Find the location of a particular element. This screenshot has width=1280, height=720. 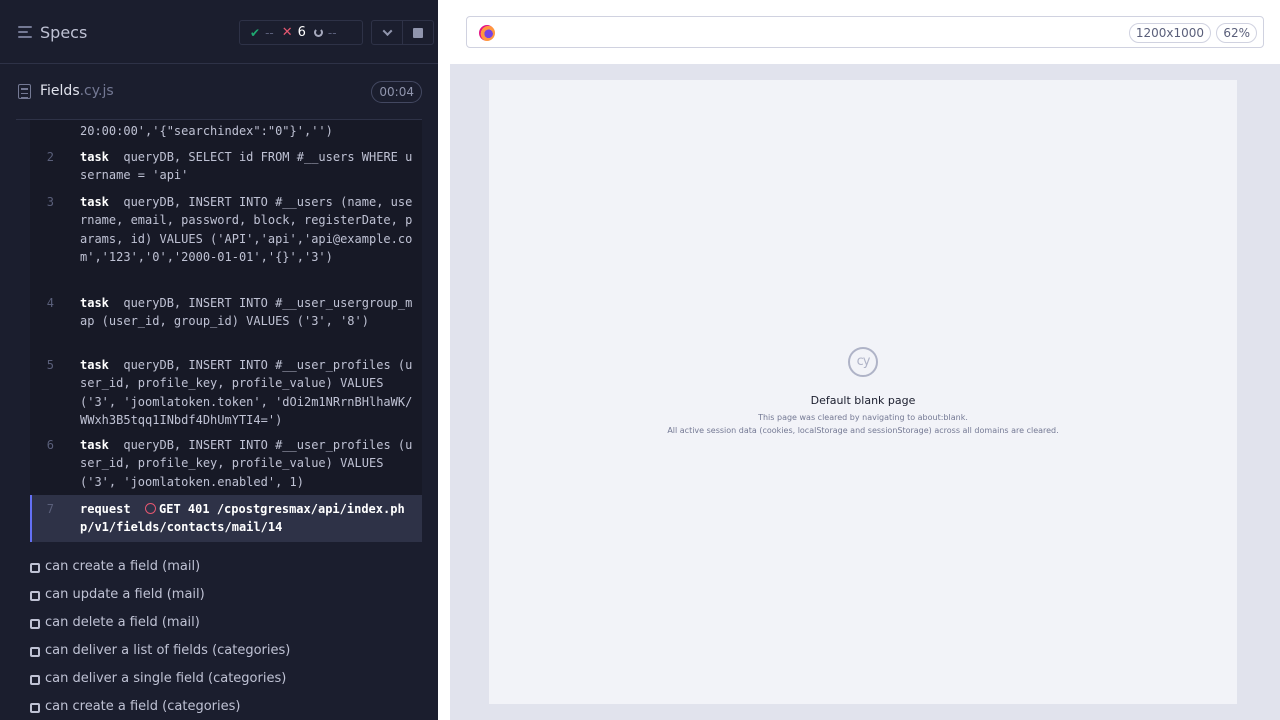

command-number: 5 is located at coordinates (50, 365).